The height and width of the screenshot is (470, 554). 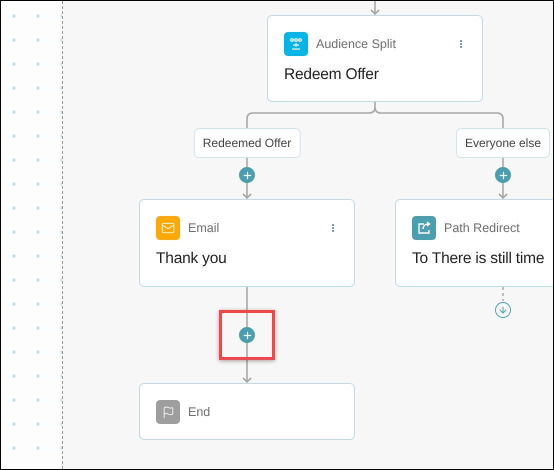 I want to click on dashed-connector, so click(x=503, y=294).